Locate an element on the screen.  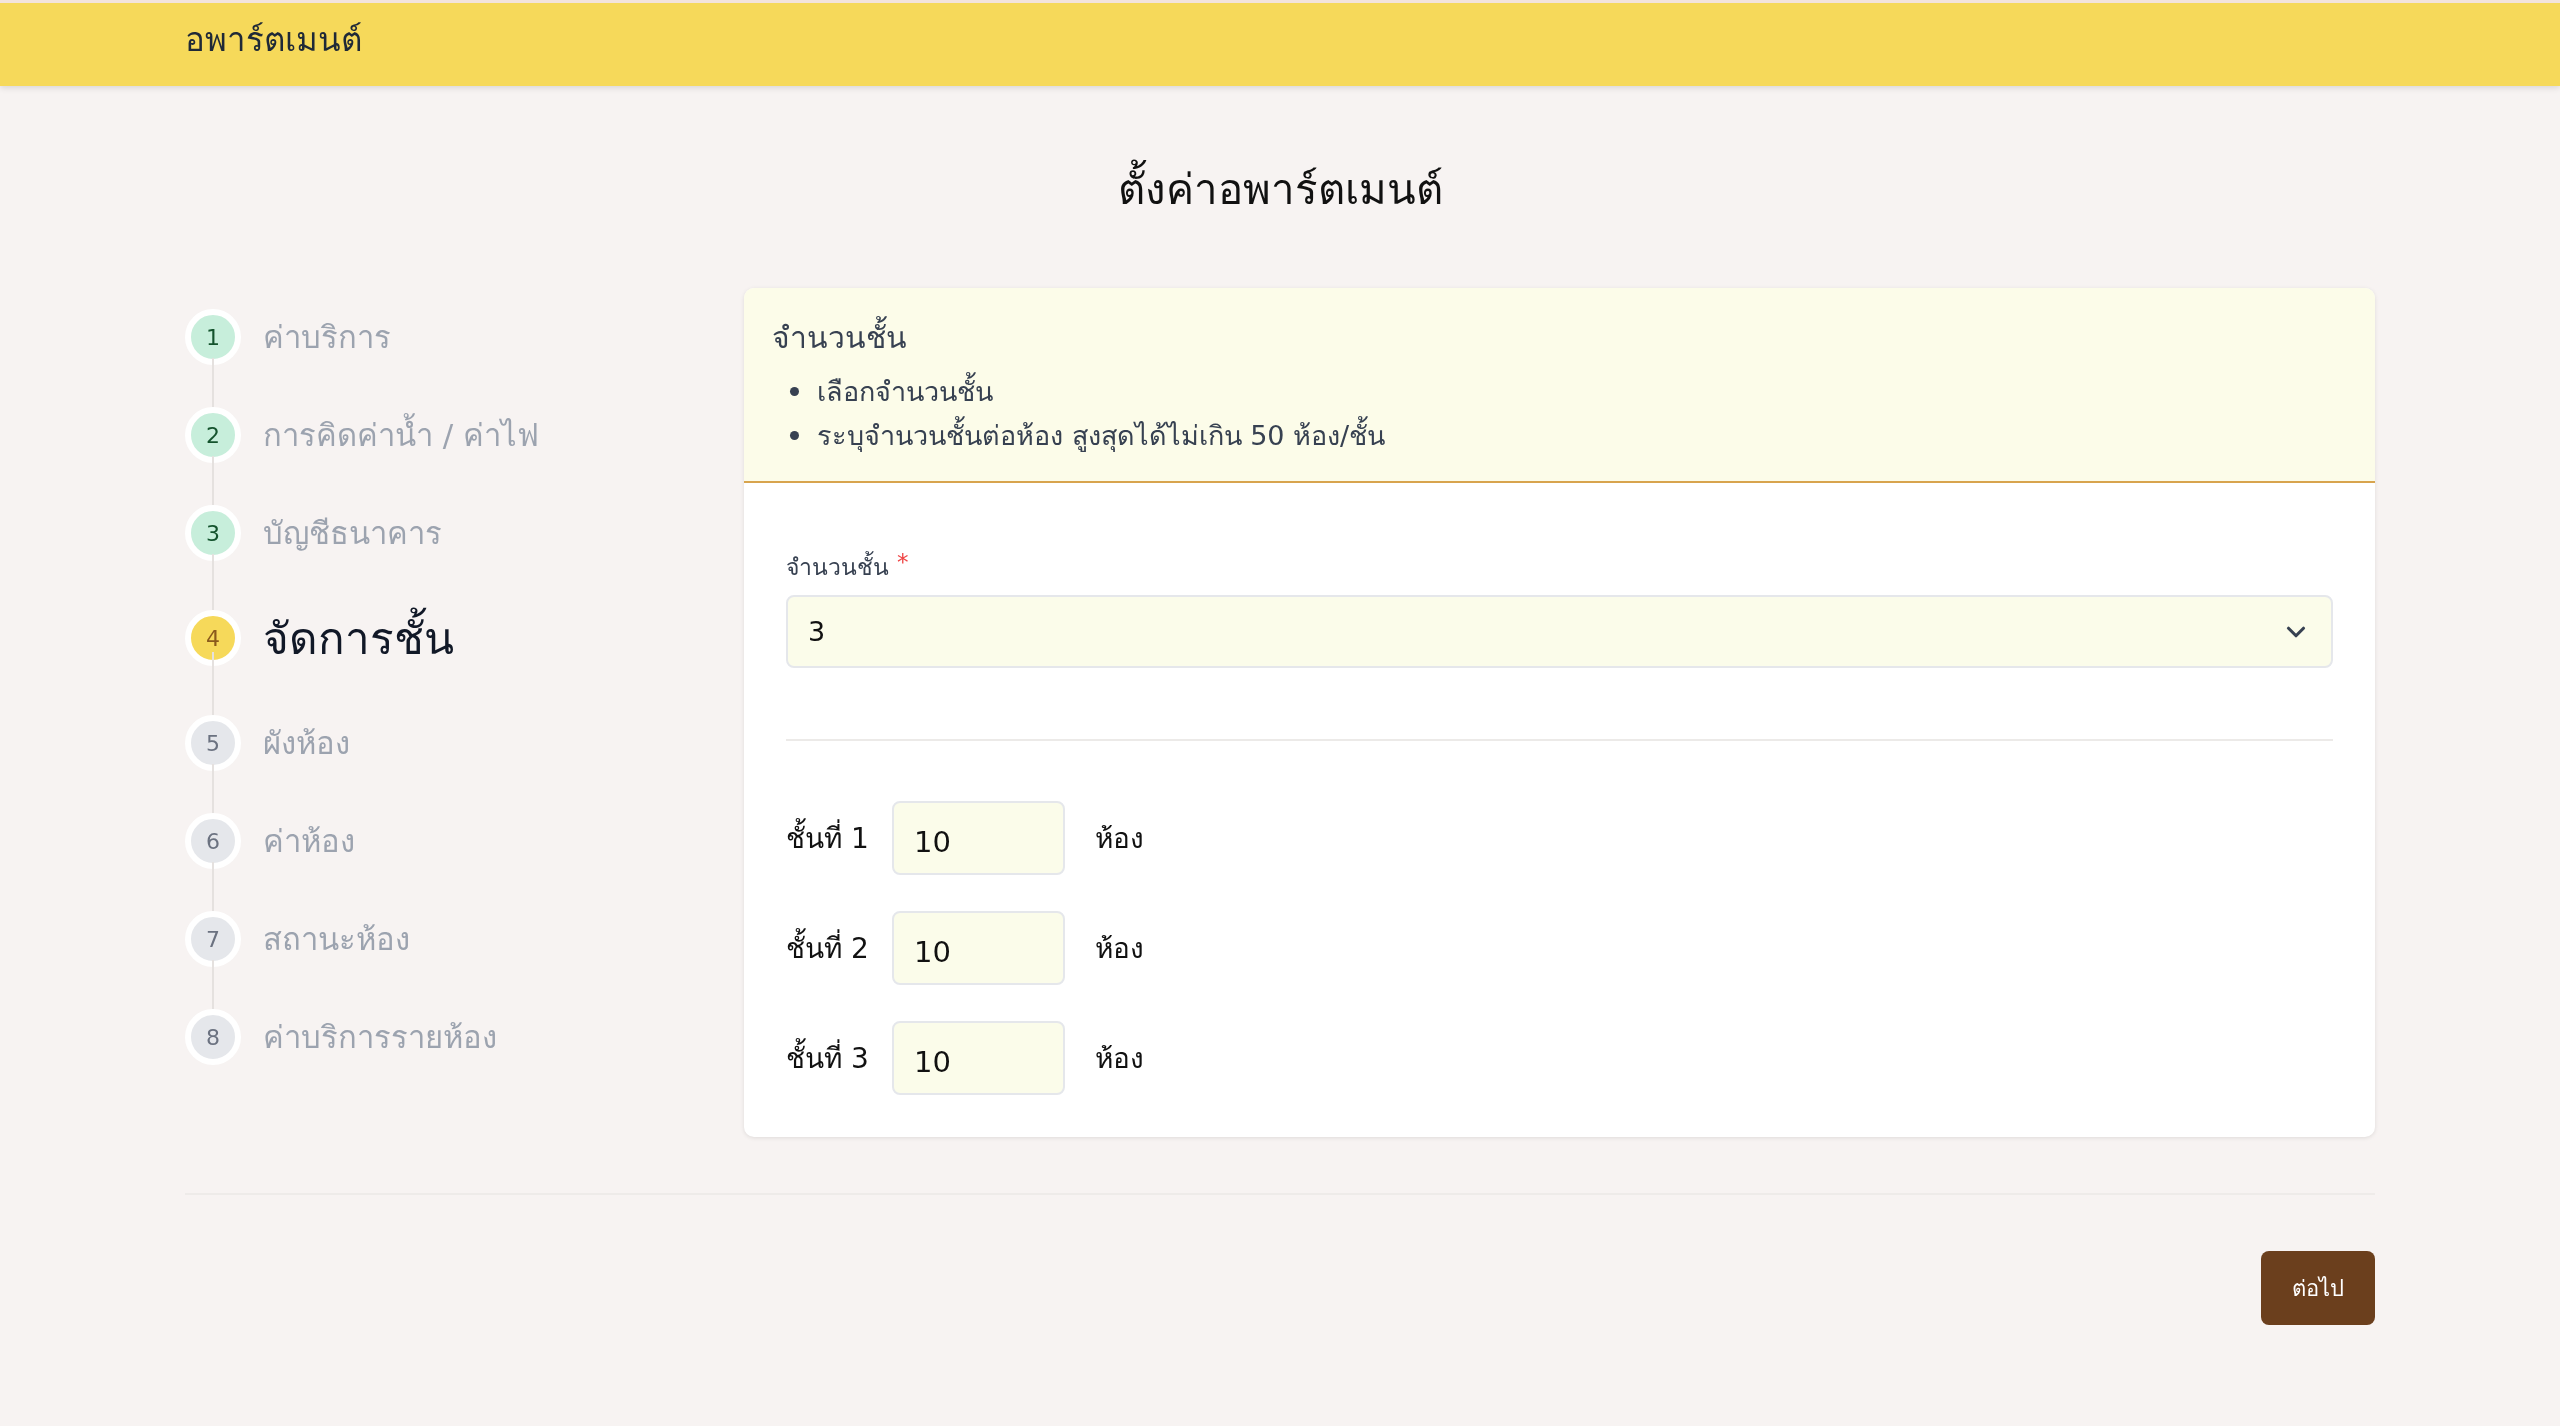
brand-title: อพาร์ตเมนต์ is located at coordinates (273, 40).